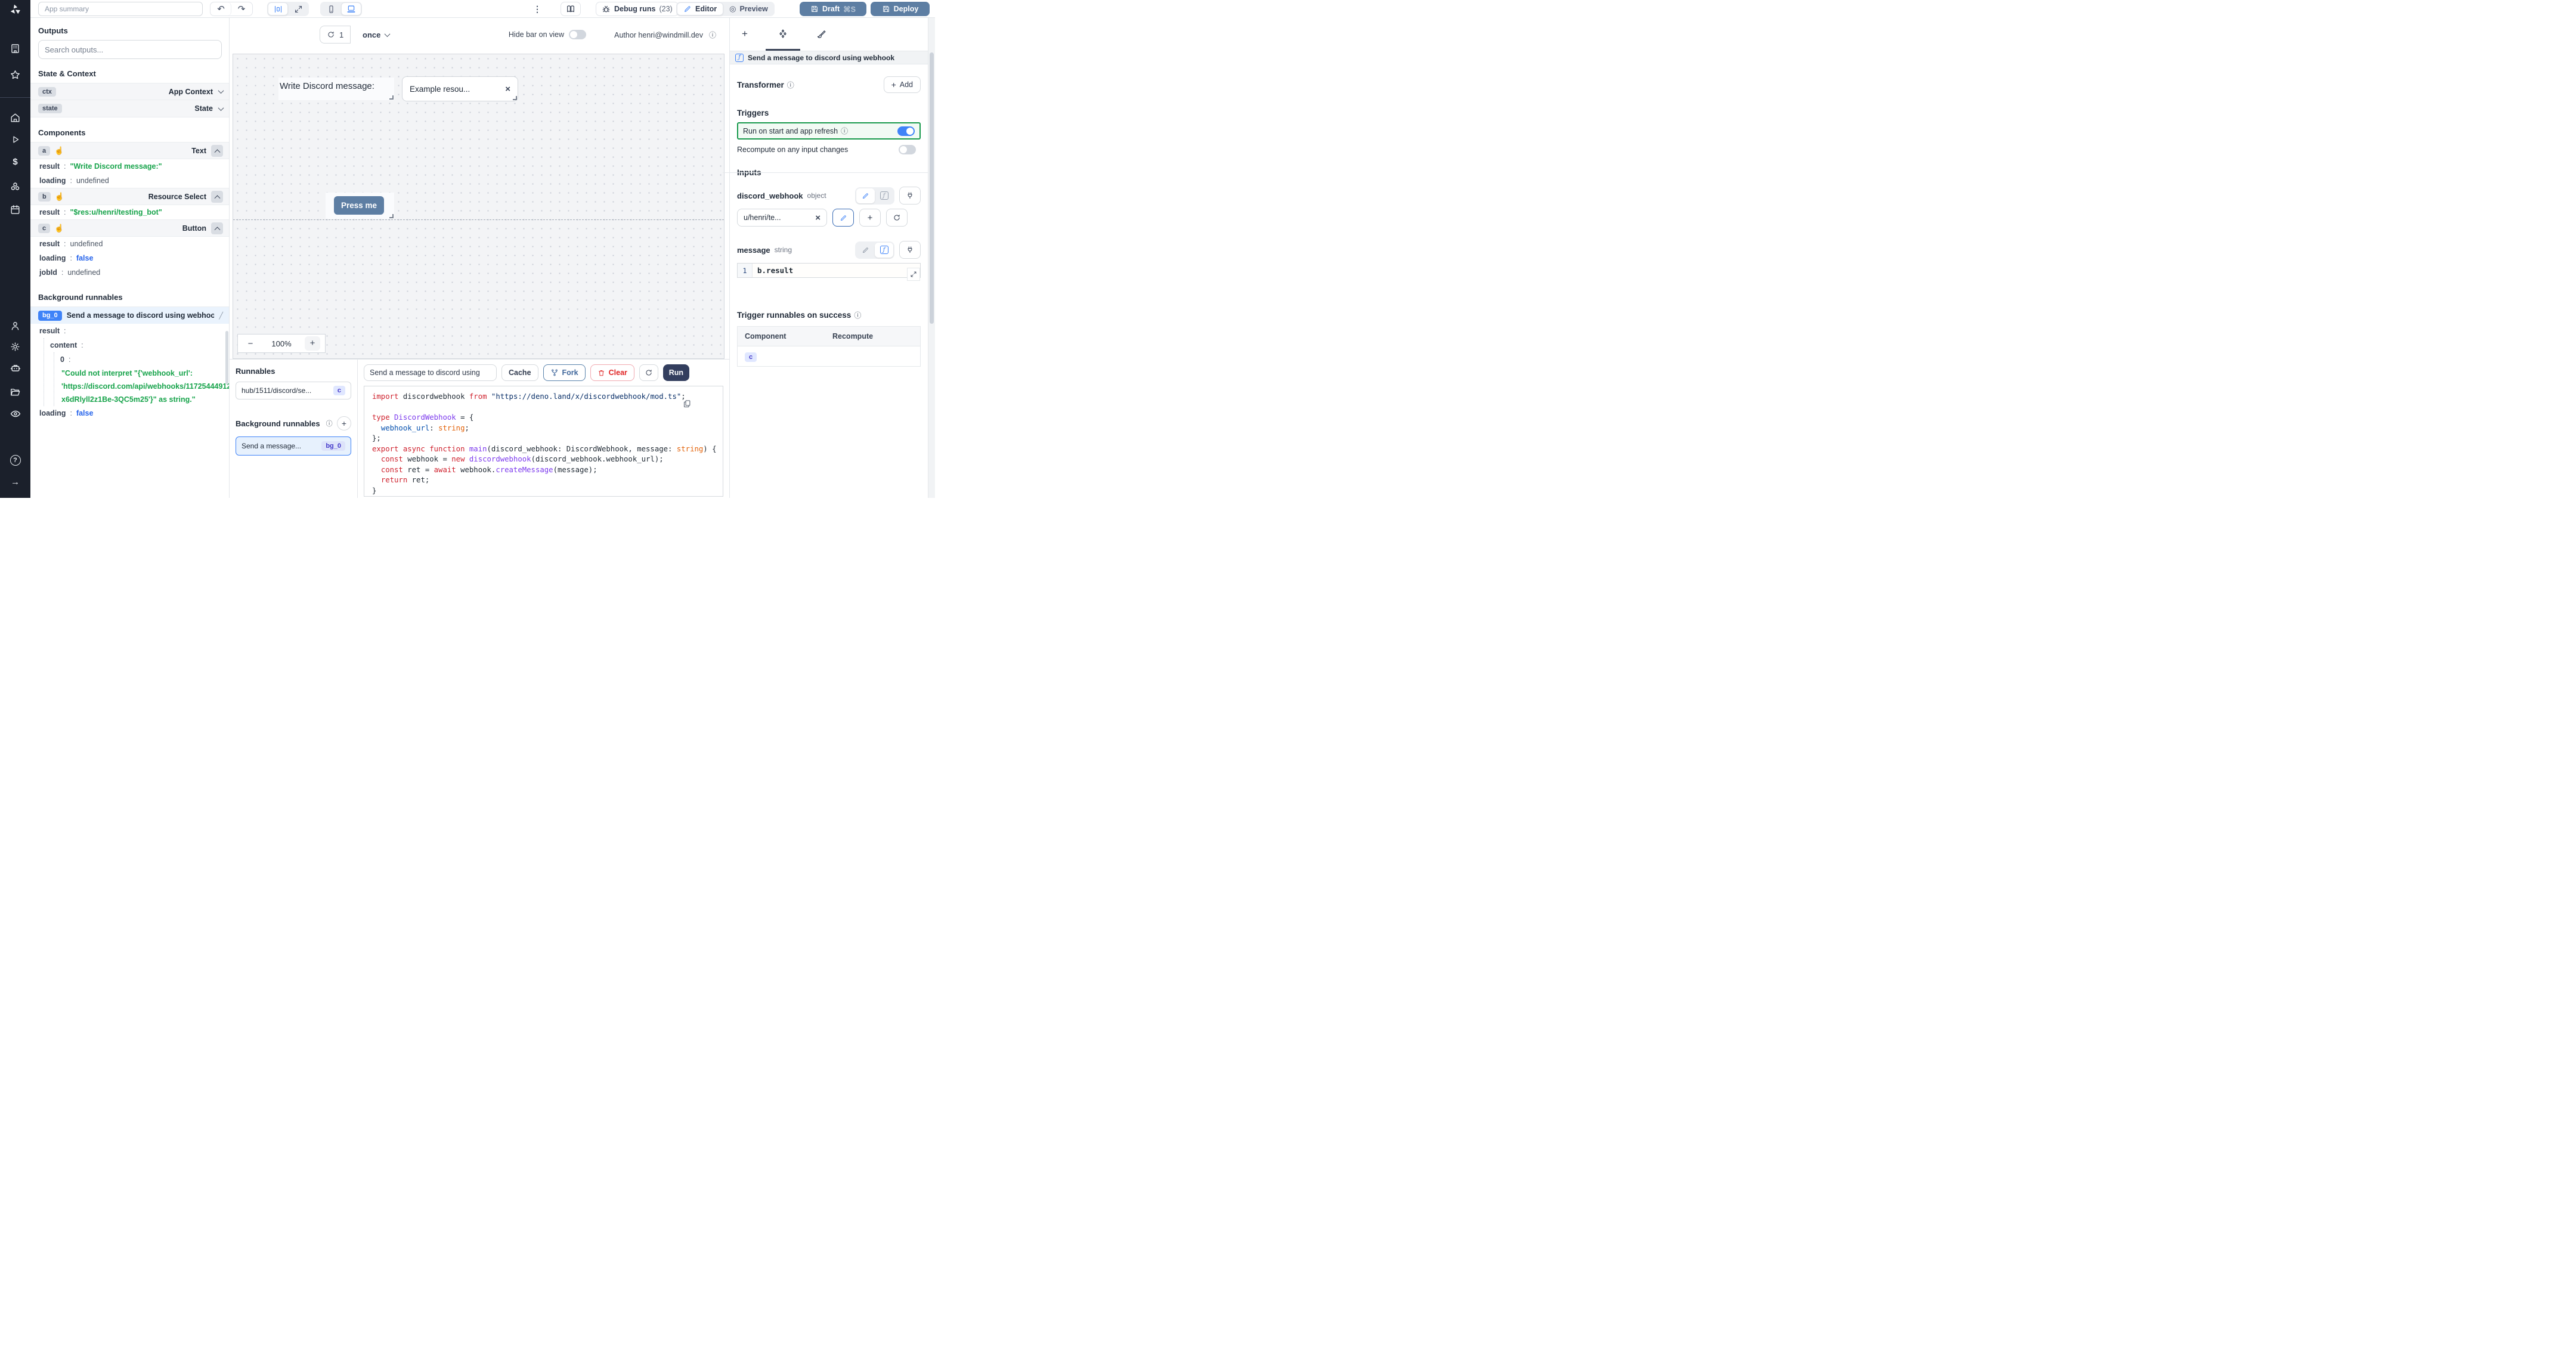  Describe the element at coordinates (520, 372) in the screenshot. I see `cache-button: Cache` at that location.